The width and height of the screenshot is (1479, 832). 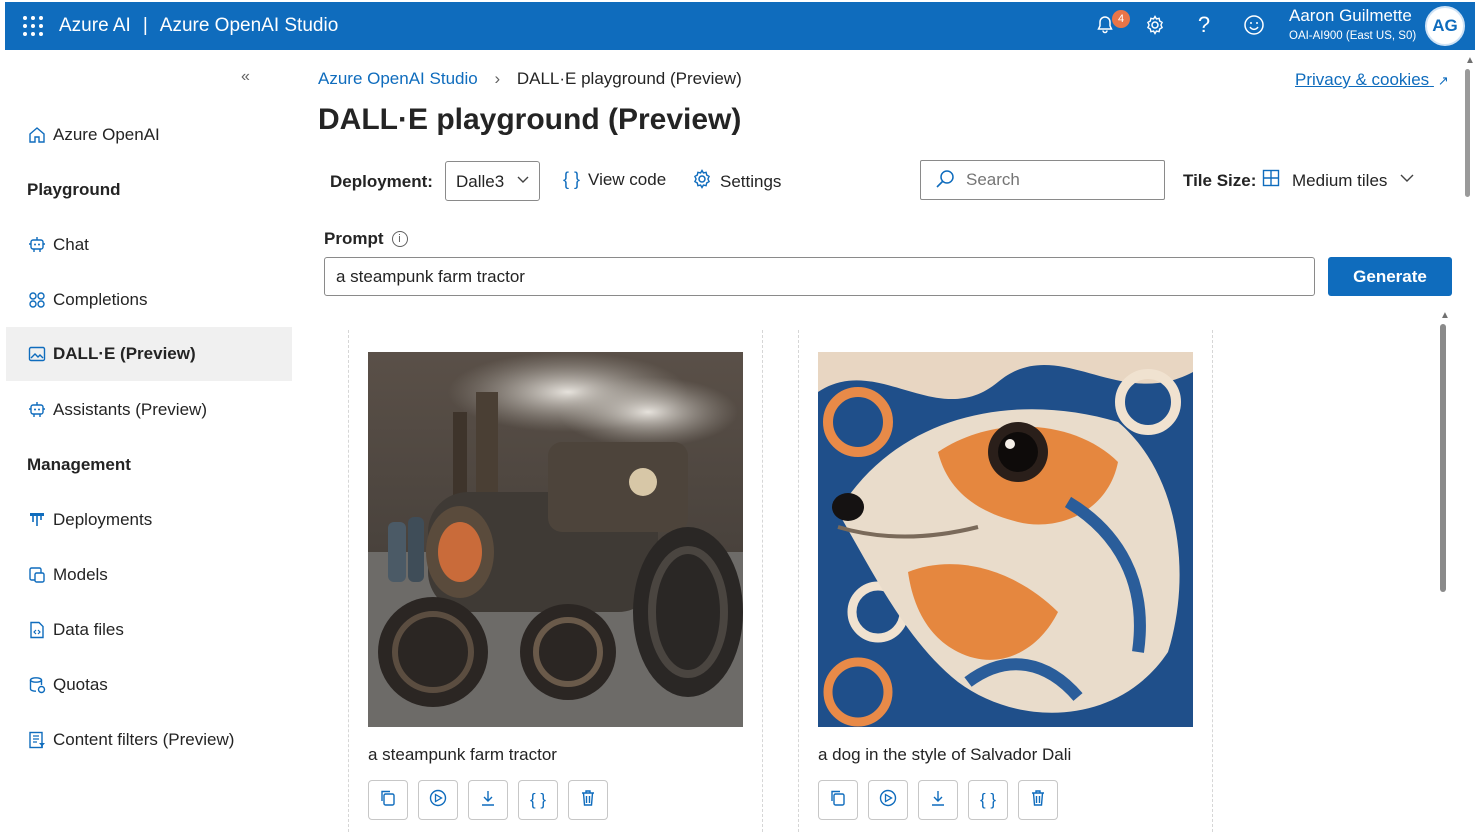 I want to click on deployments-icon, so click(x=37, y=520).